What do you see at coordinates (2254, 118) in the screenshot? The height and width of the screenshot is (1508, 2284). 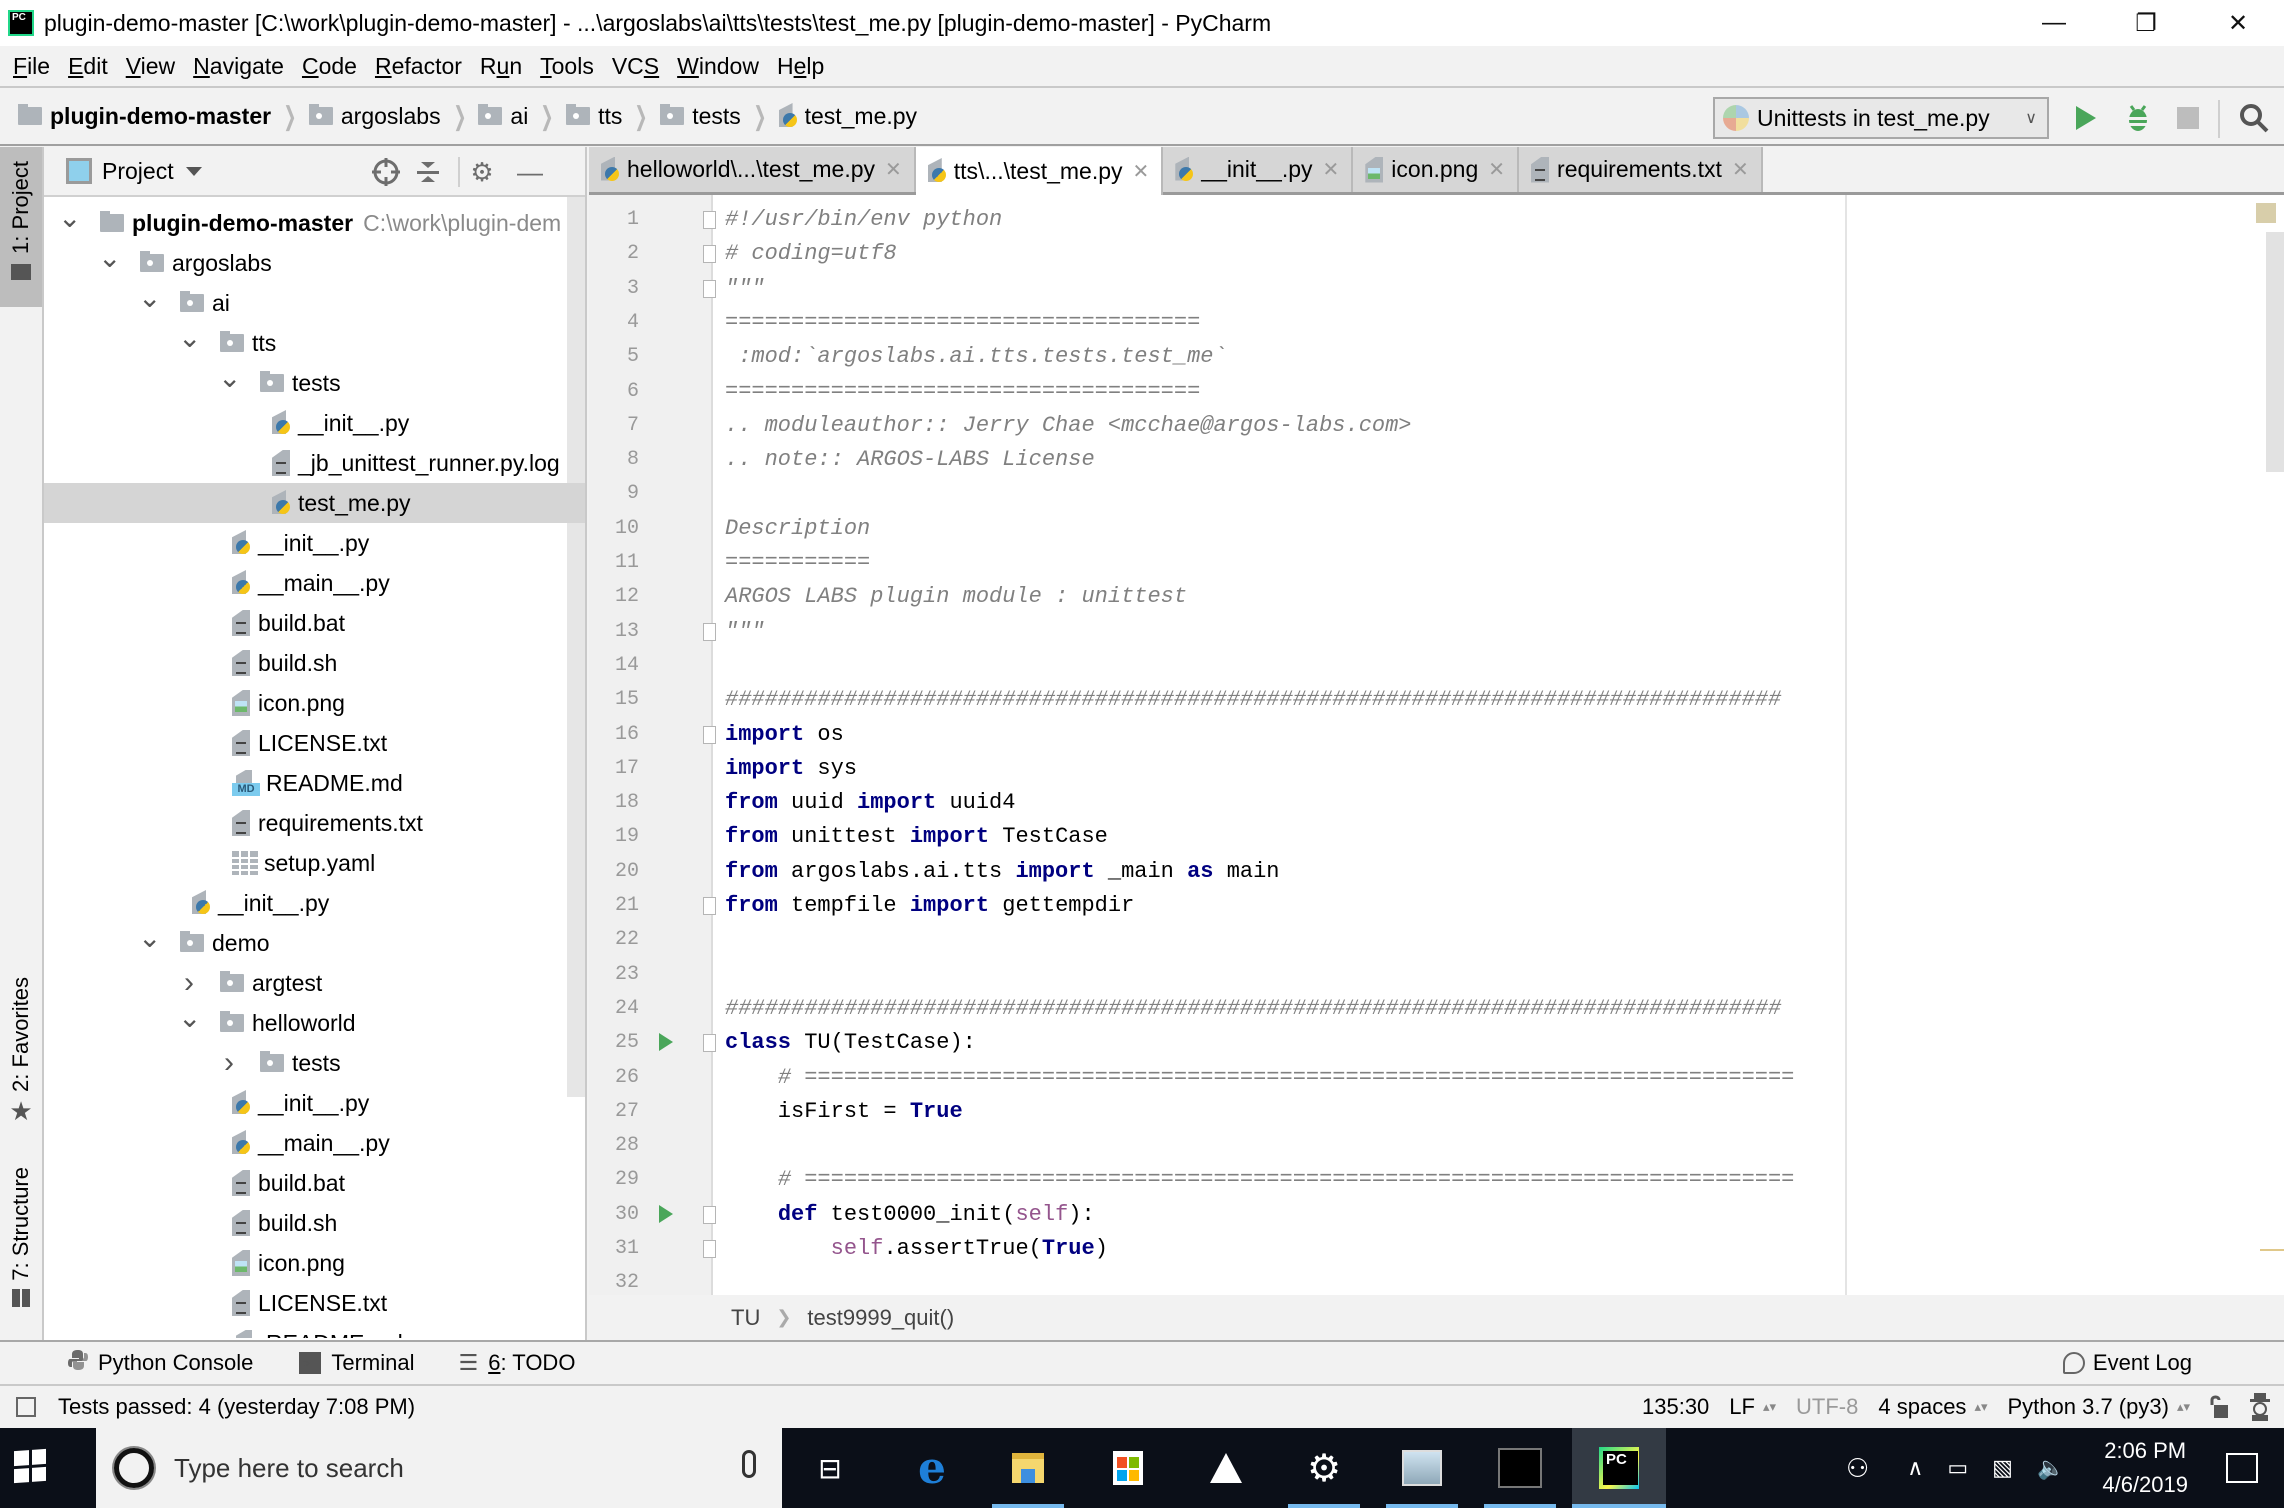 I see `search-everywhere-button` at bounding box center [2254, 118].